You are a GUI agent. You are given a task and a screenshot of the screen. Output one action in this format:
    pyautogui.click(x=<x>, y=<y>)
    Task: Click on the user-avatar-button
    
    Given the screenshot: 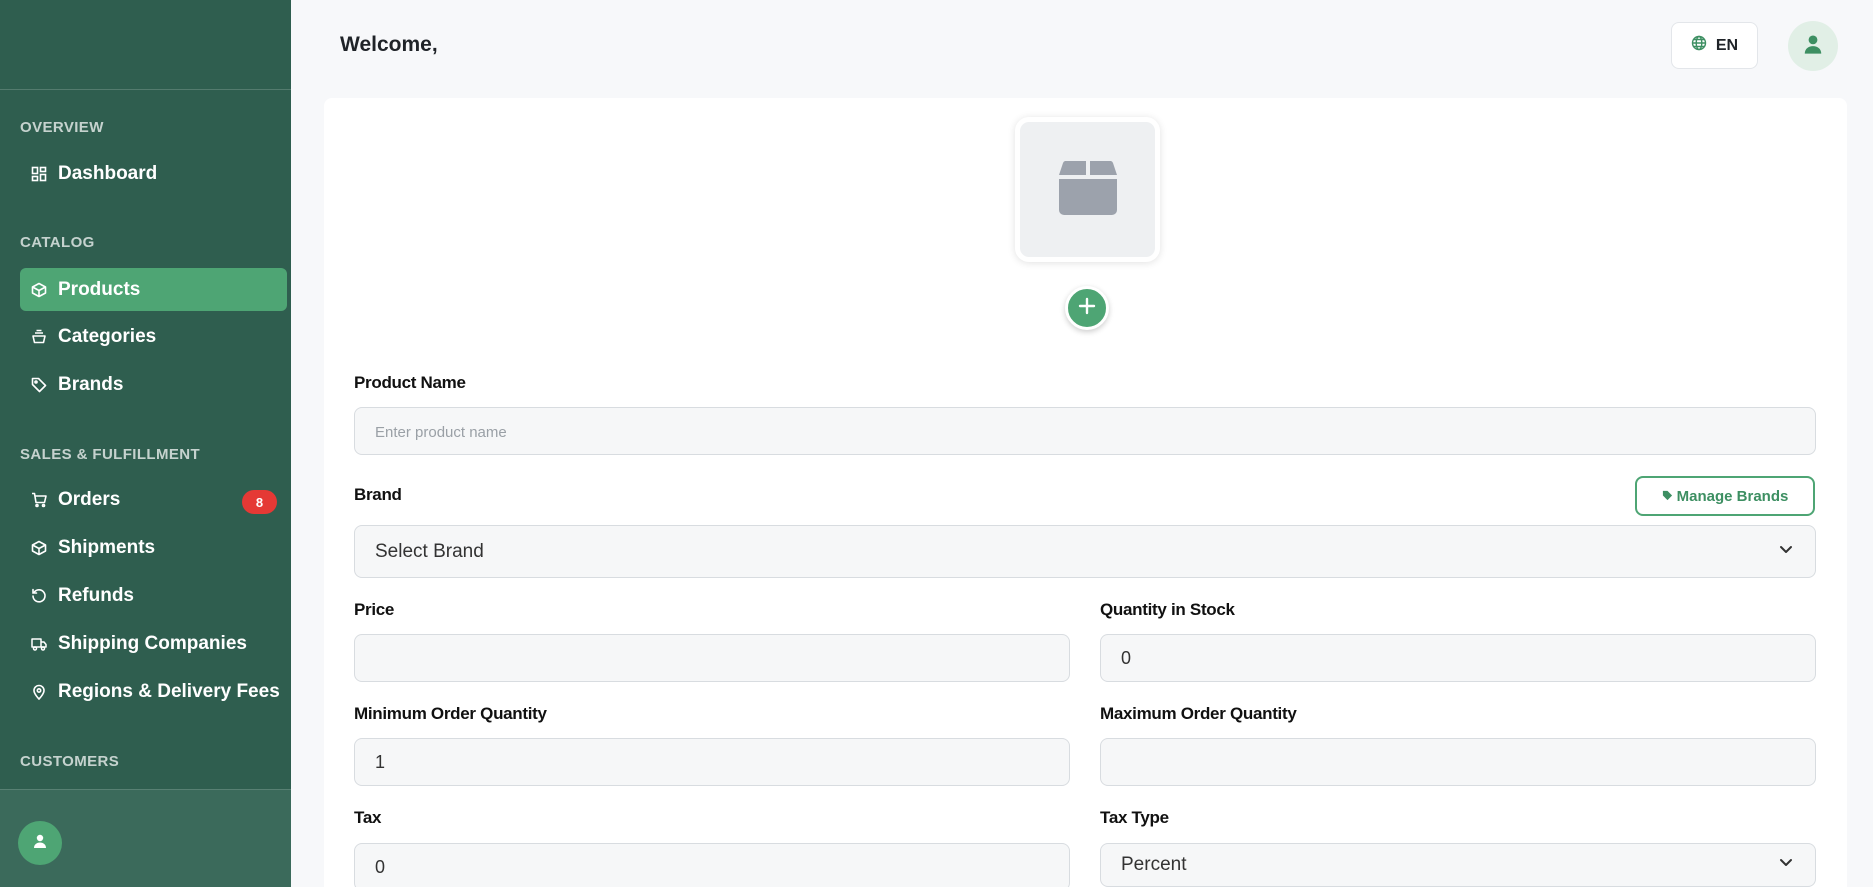 What is the action you would take?
    pyautogui.click(x=1813, y=46)
    